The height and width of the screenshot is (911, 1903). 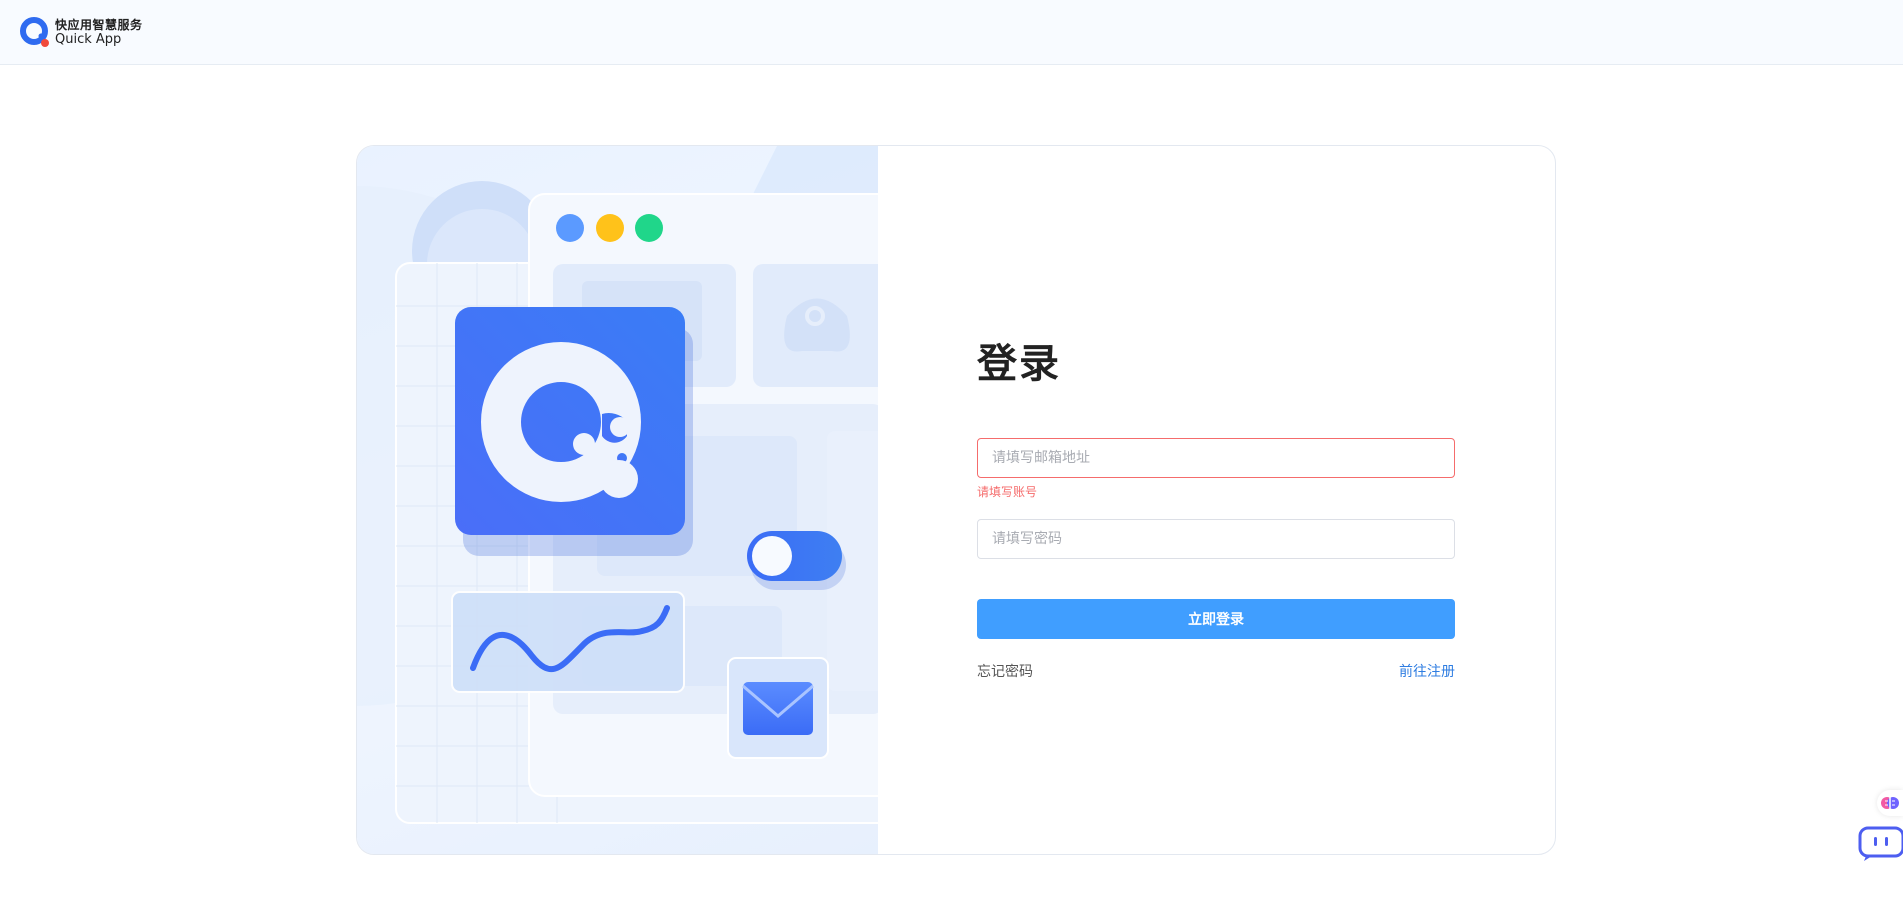 What do you see at coordinates (1216, 539) in the screenshot?
I see `password-field` at bounding box center [1216, 539].